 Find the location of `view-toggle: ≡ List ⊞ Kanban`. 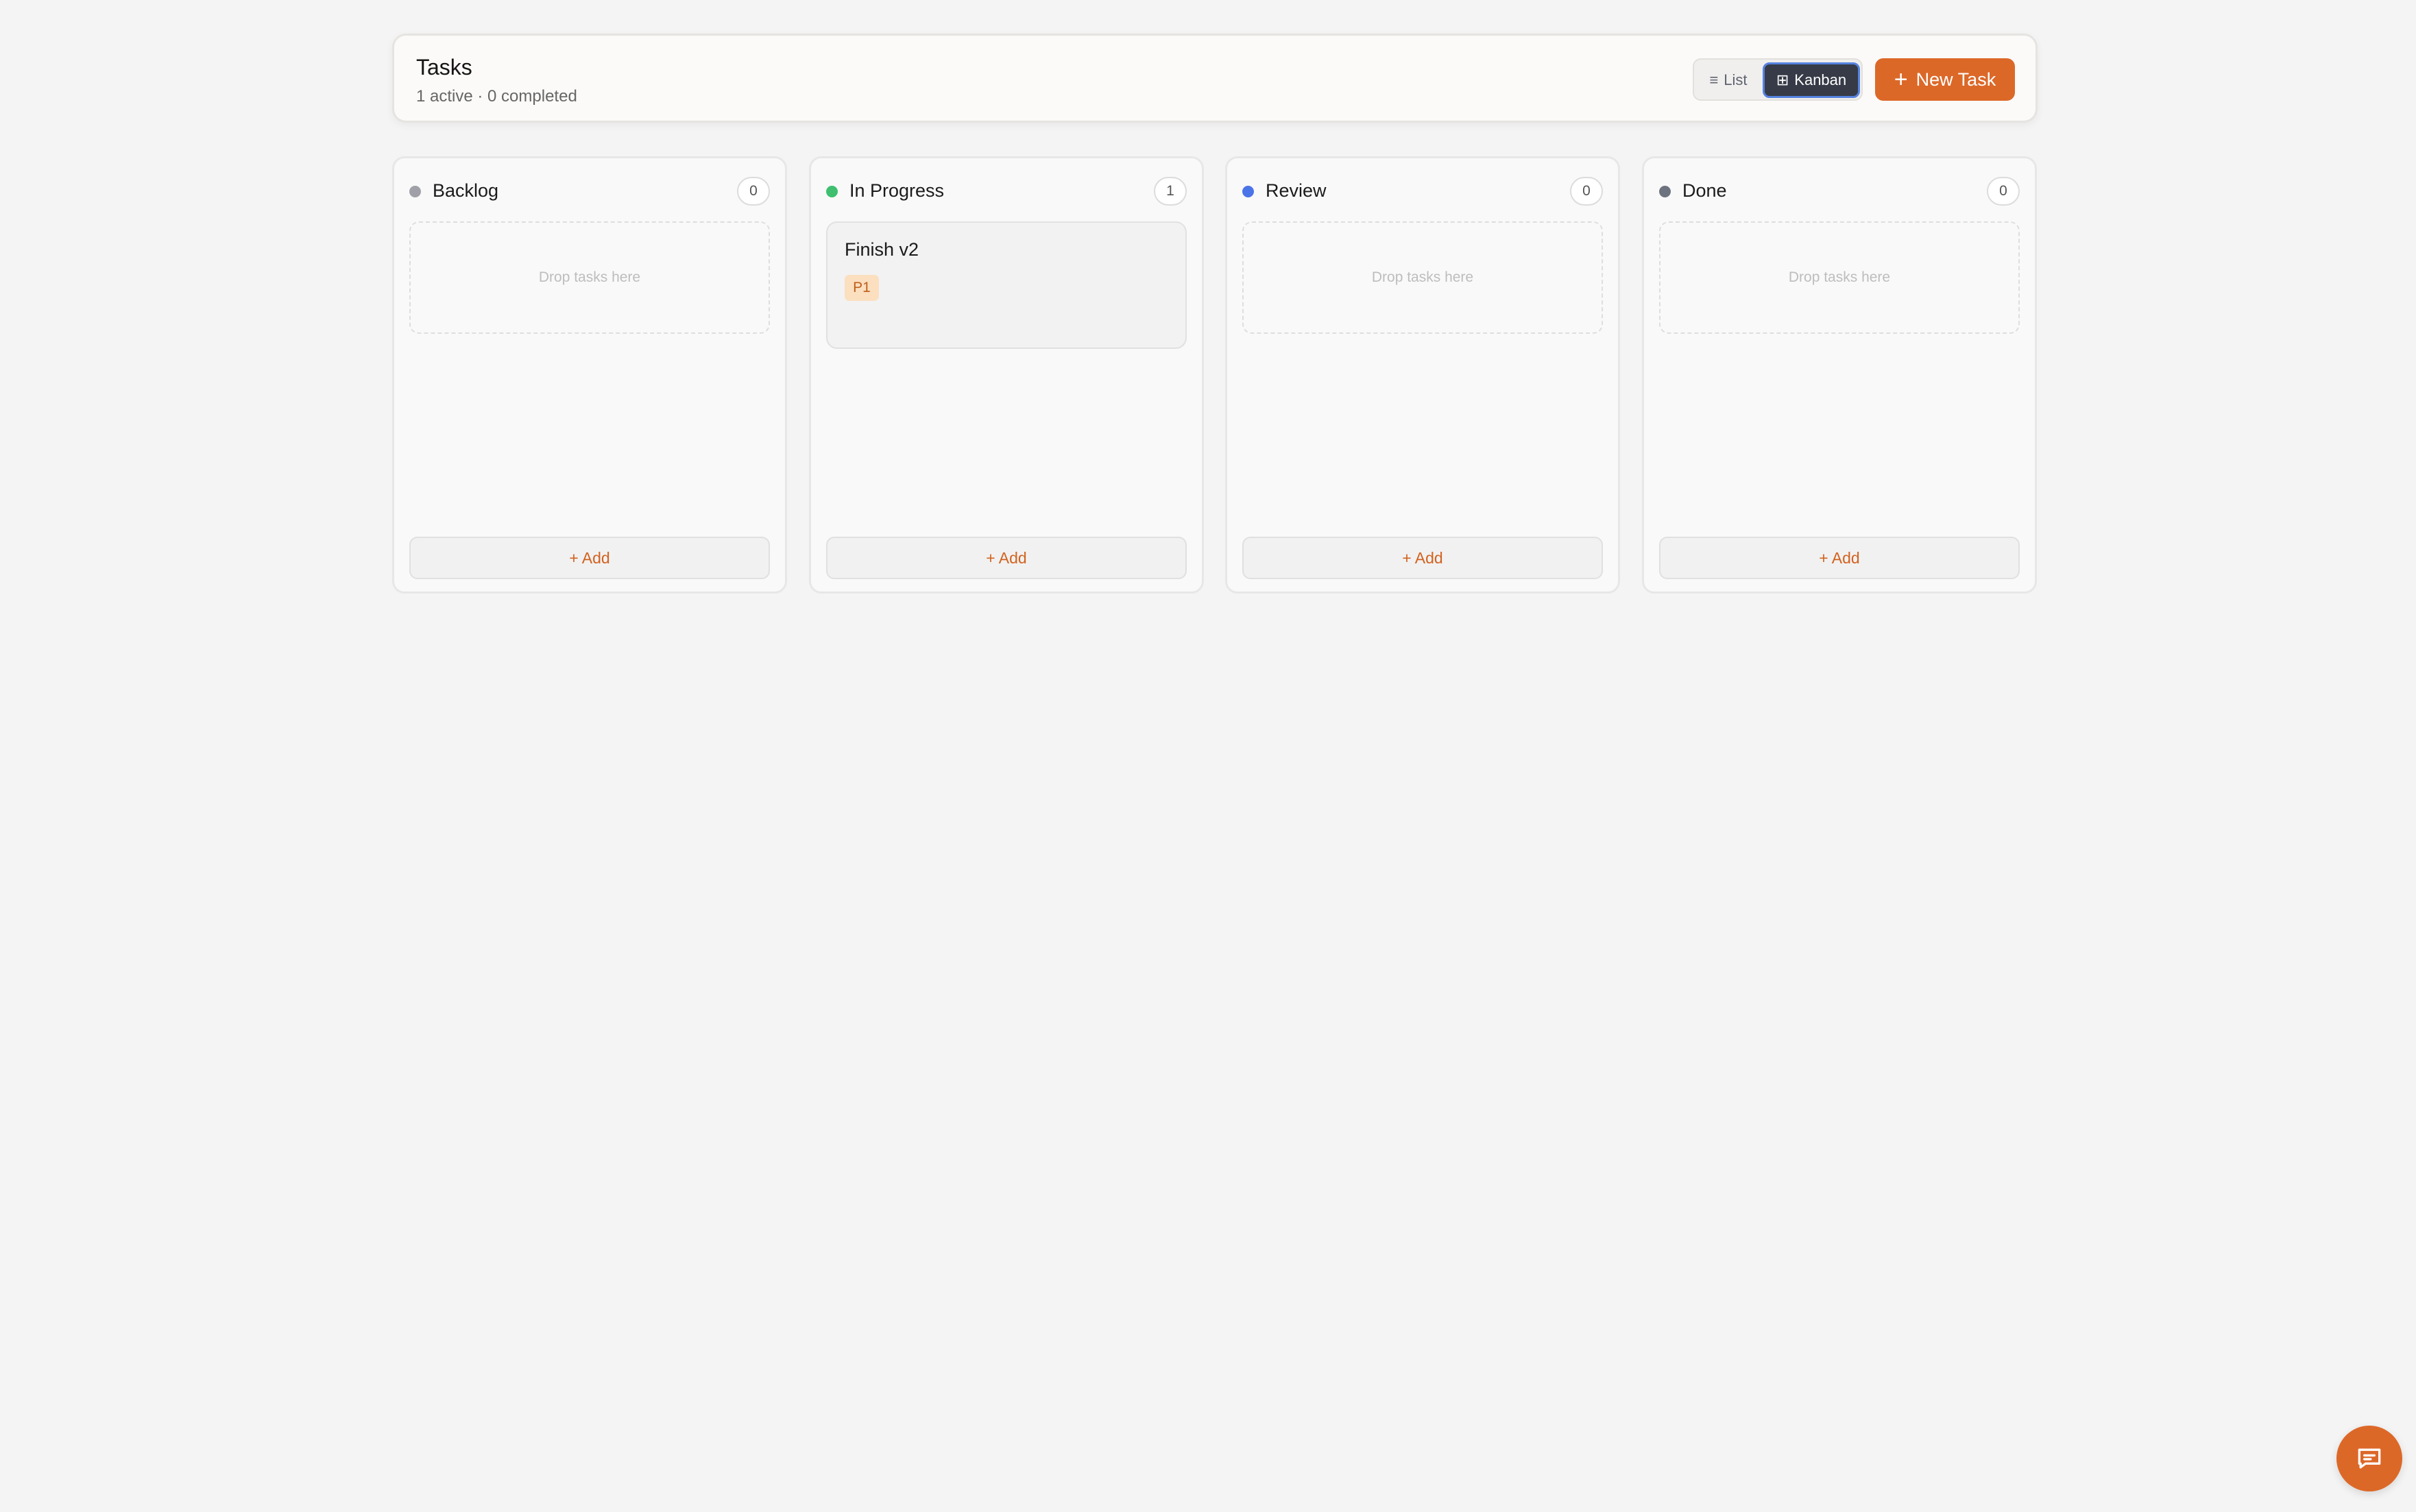

view-toggle: ≡ List ⊞ Kanban is located at coordinates (1778, 79).